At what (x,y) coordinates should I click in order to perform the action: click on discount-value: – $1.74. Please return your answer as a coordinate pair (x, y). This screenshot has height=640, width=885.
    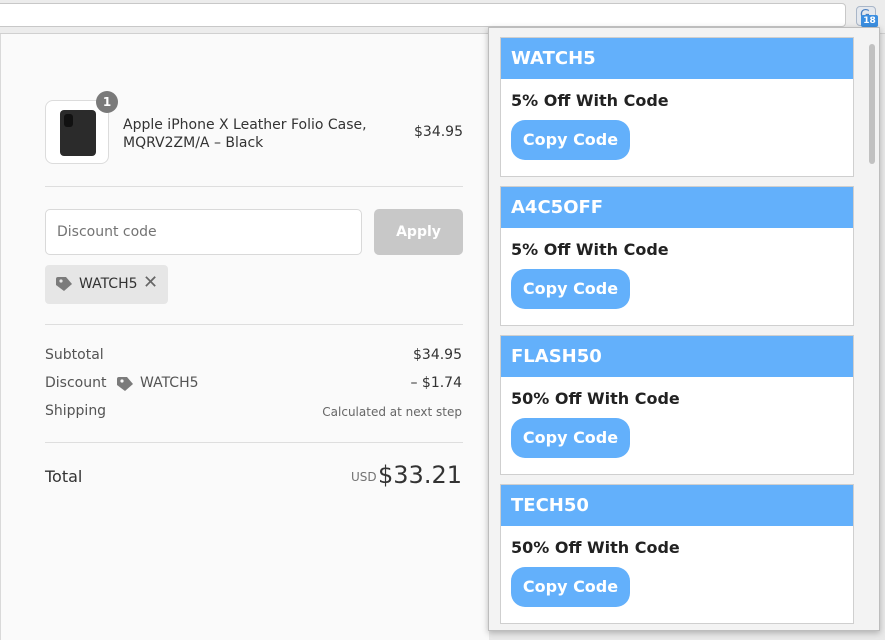
    Looking at the image, I should click on (436, 383).